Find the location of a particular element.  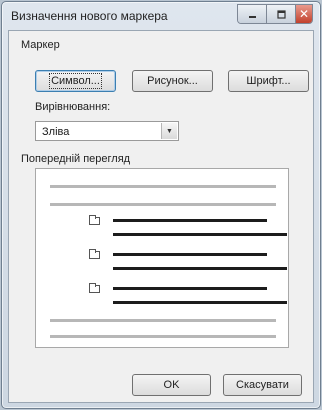

chevron-down-icon: ▼ is located at coordinates (169, 131).